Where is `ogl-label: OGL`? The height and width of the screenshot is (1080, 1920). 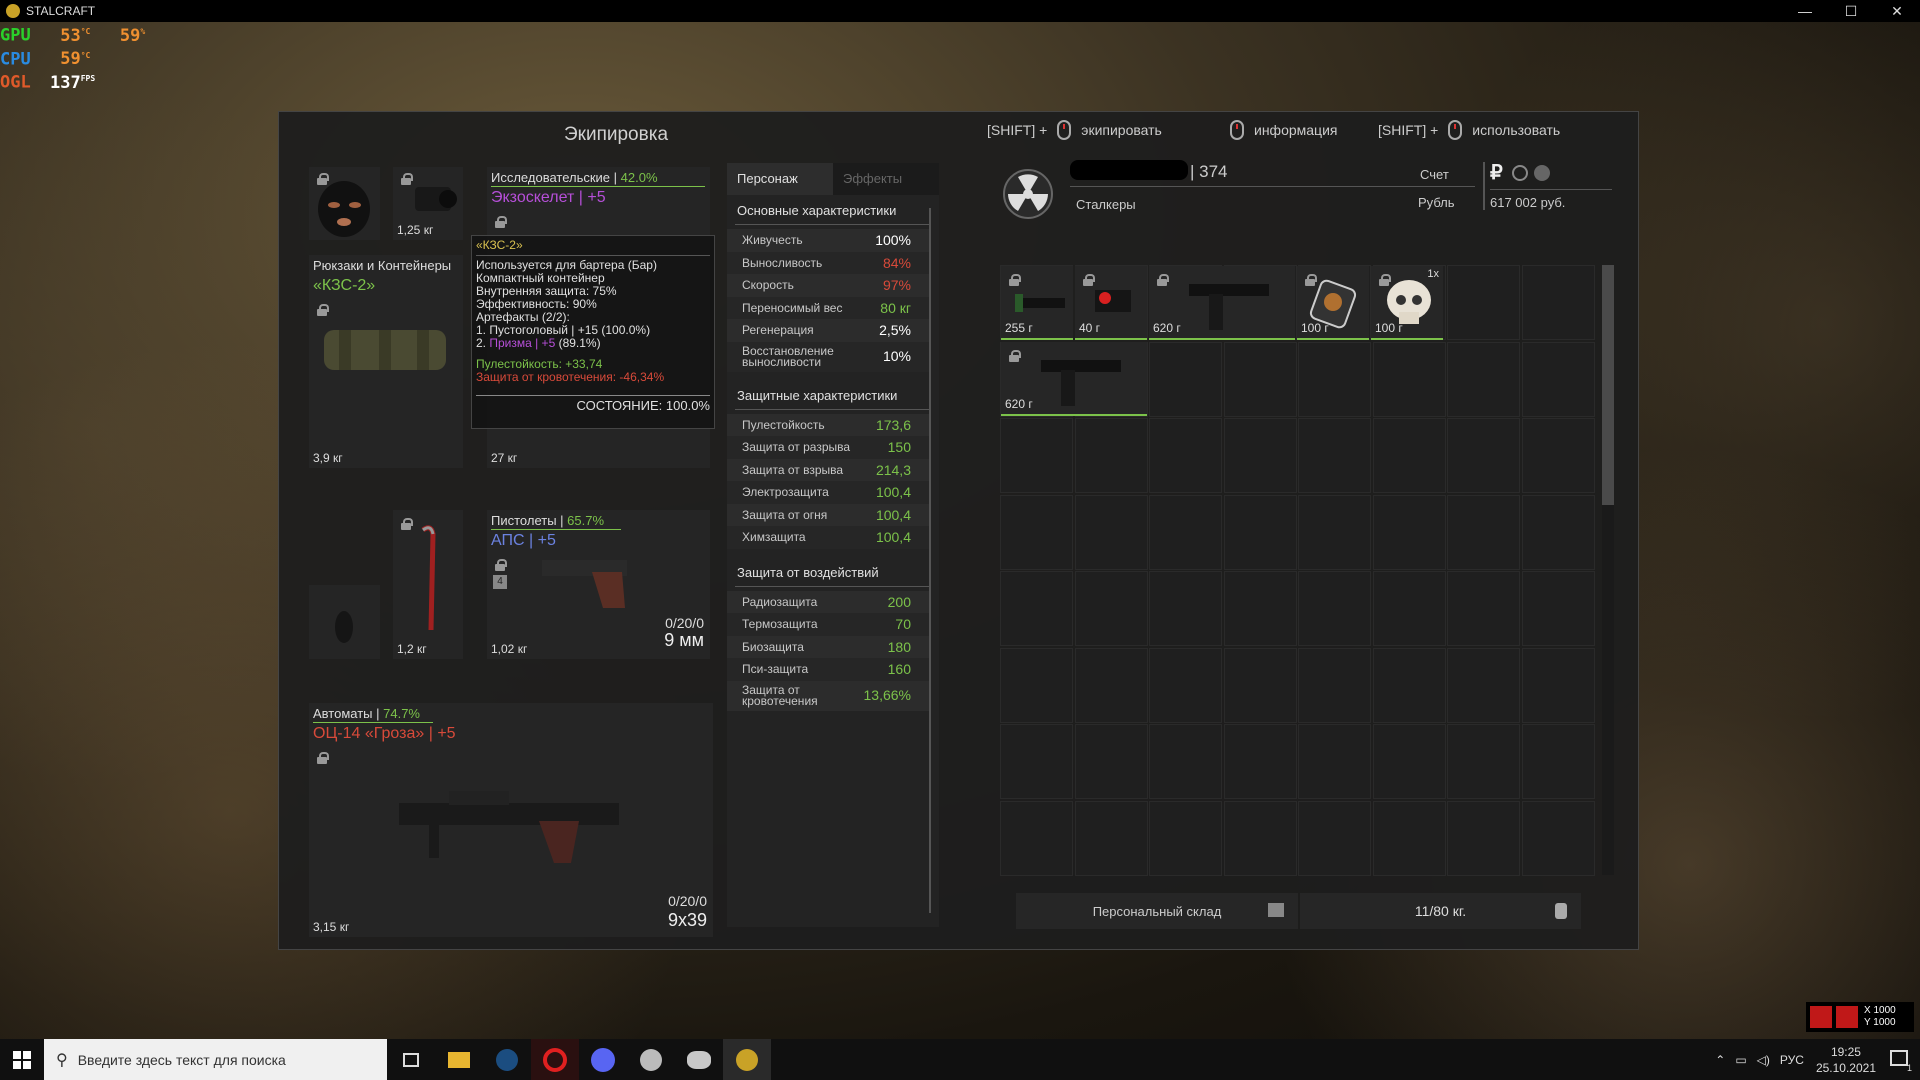 ogl-label: OGL is located at coordinates (15, 82).